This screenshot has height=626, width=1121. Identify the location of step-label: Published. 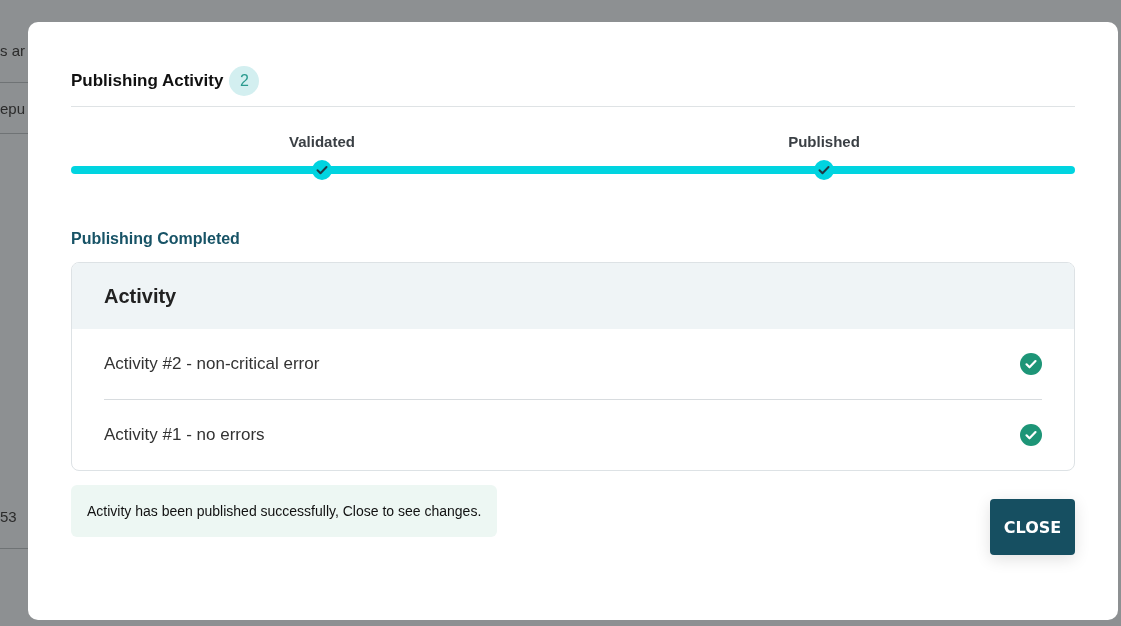
(824, 141).